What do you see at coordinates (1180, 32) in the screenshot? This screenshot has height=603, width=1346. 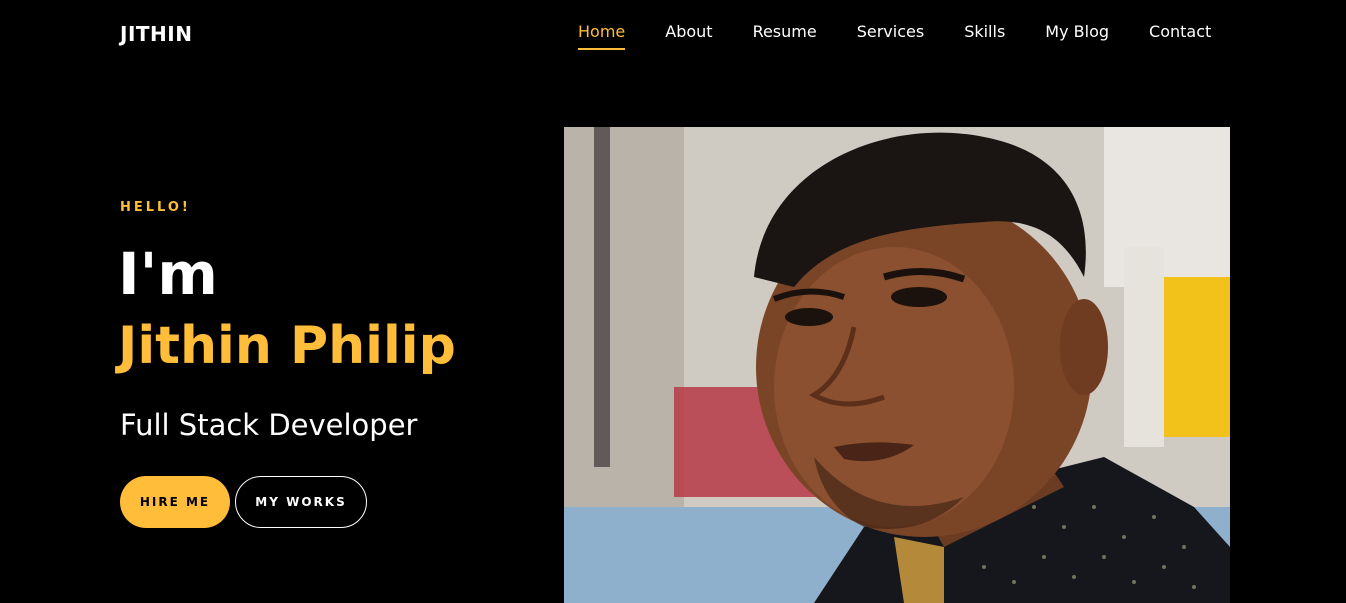 I see `nav-item-contact: Contact` at bounding box center [1180, 32].